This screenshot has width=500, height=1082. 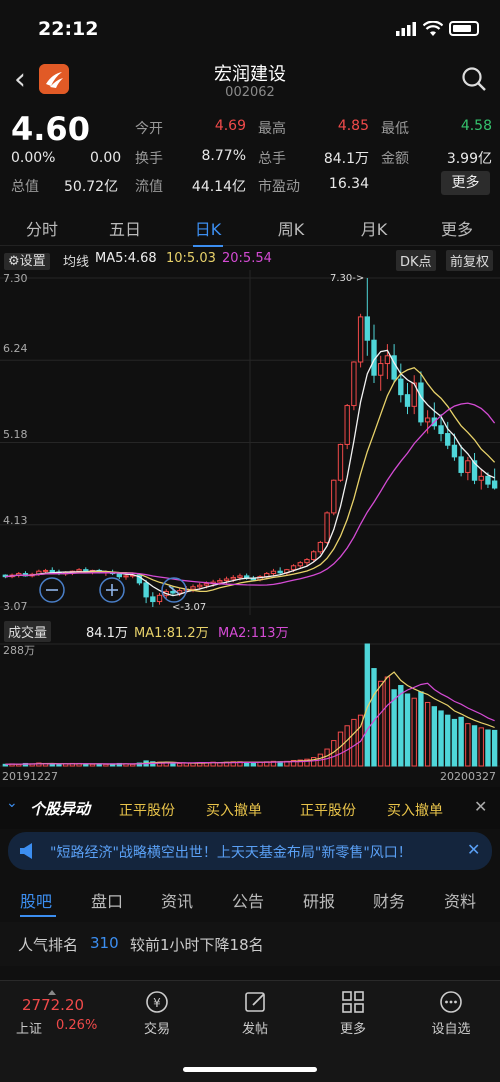 I want to click on rank-value: 310, so click(x=104, y=943).